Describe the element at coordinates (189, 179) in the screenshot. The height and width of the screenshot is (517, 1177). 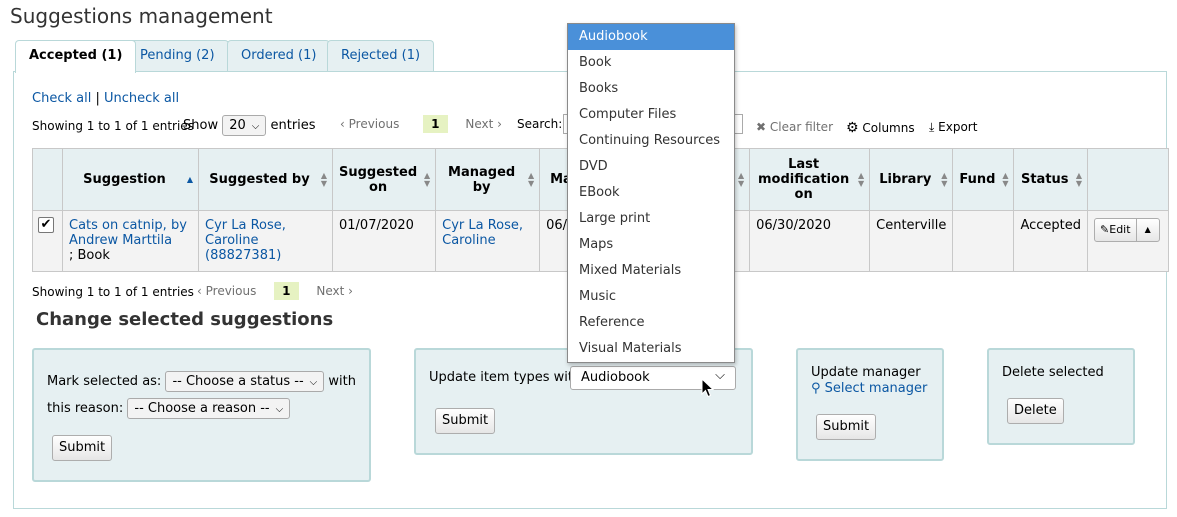
I see `sort-asc-icon: ▲` at that location.